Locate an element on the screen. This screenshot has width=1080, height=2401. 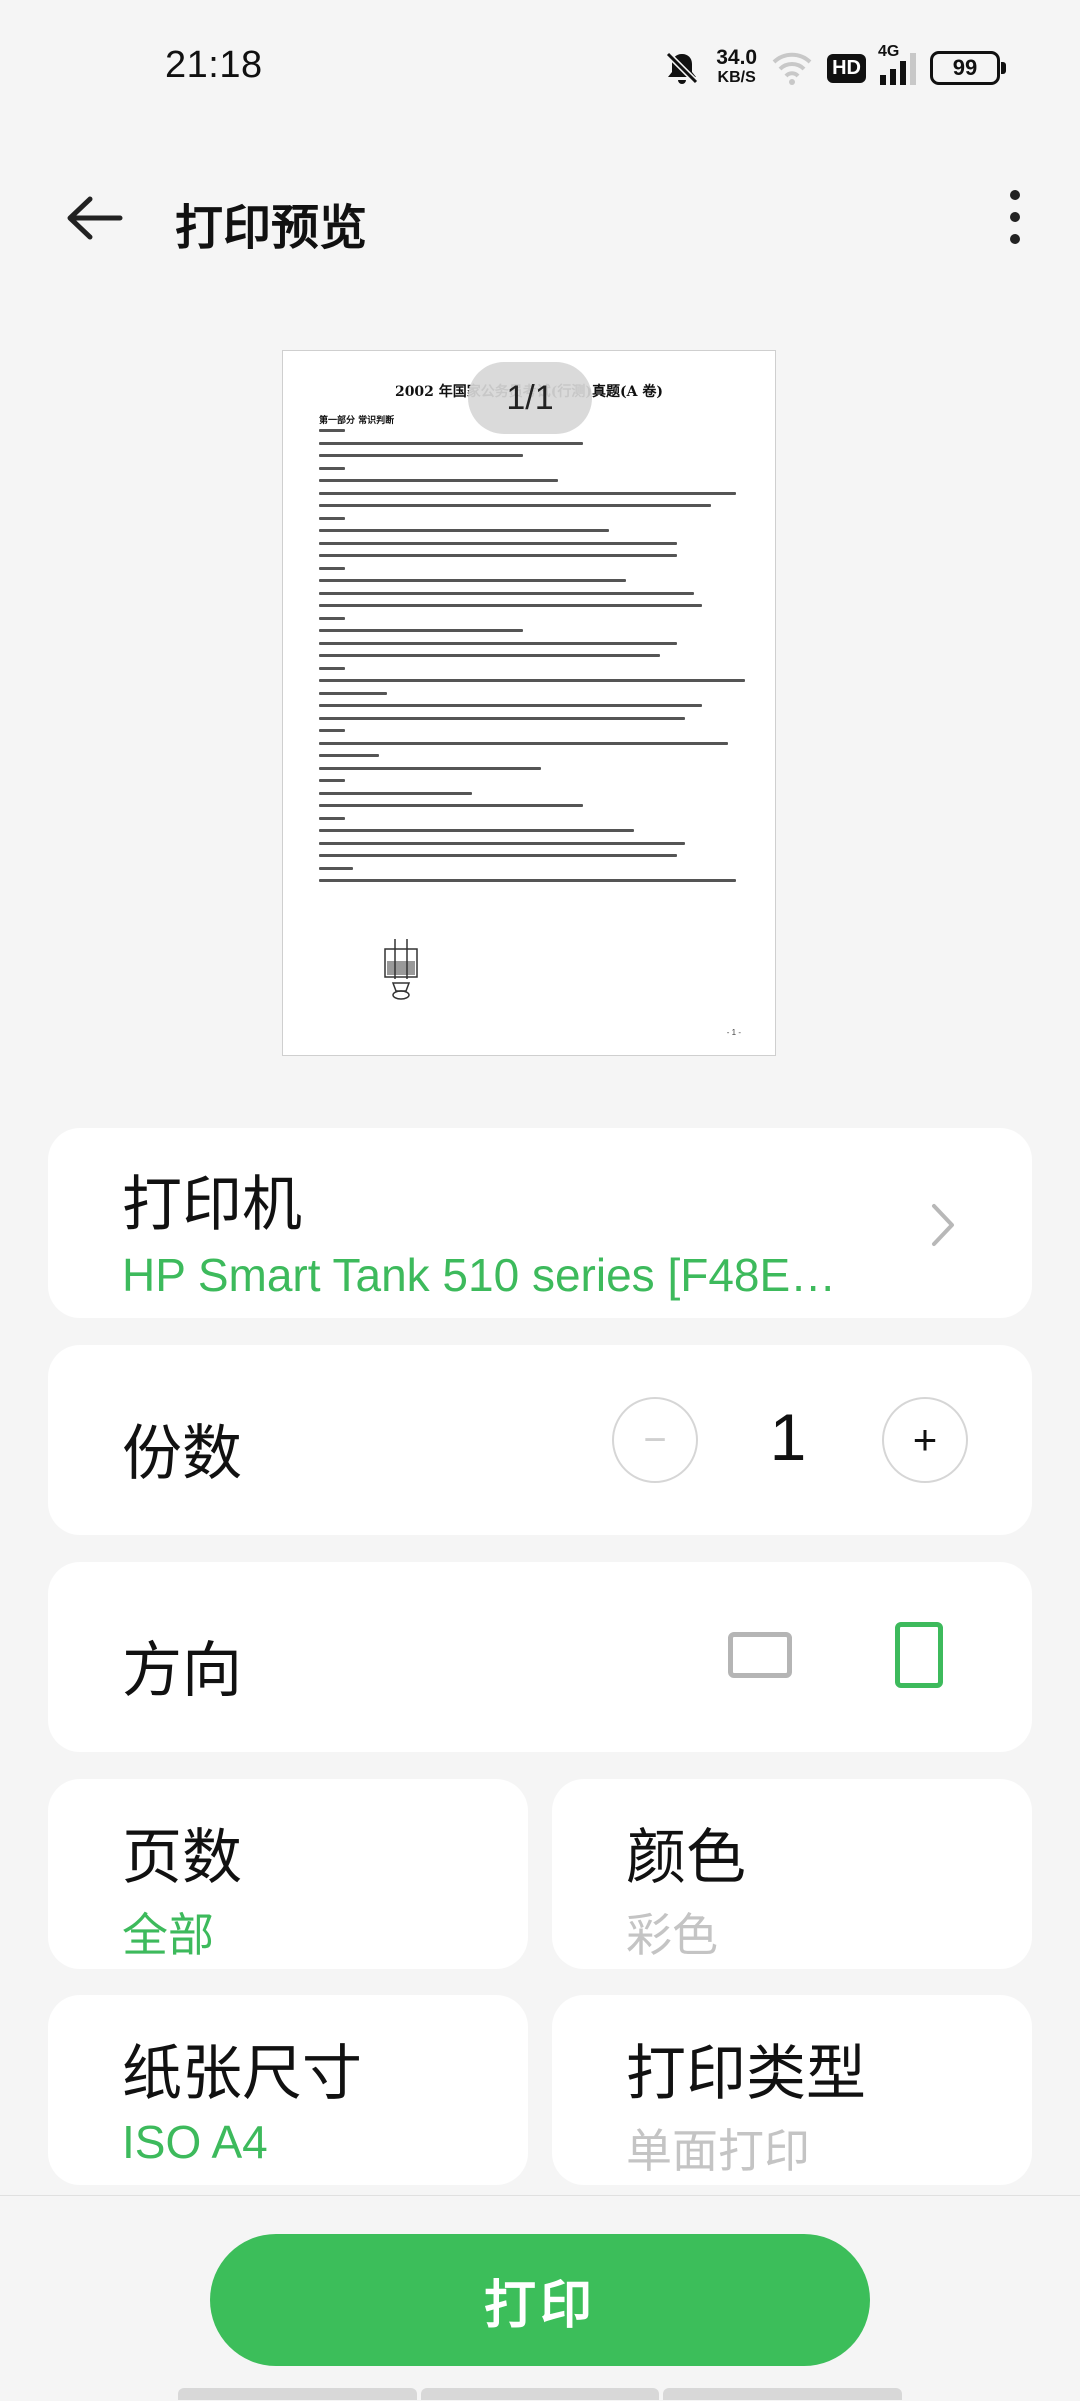
doc-figure-icon is located at coordinates (401, 969).